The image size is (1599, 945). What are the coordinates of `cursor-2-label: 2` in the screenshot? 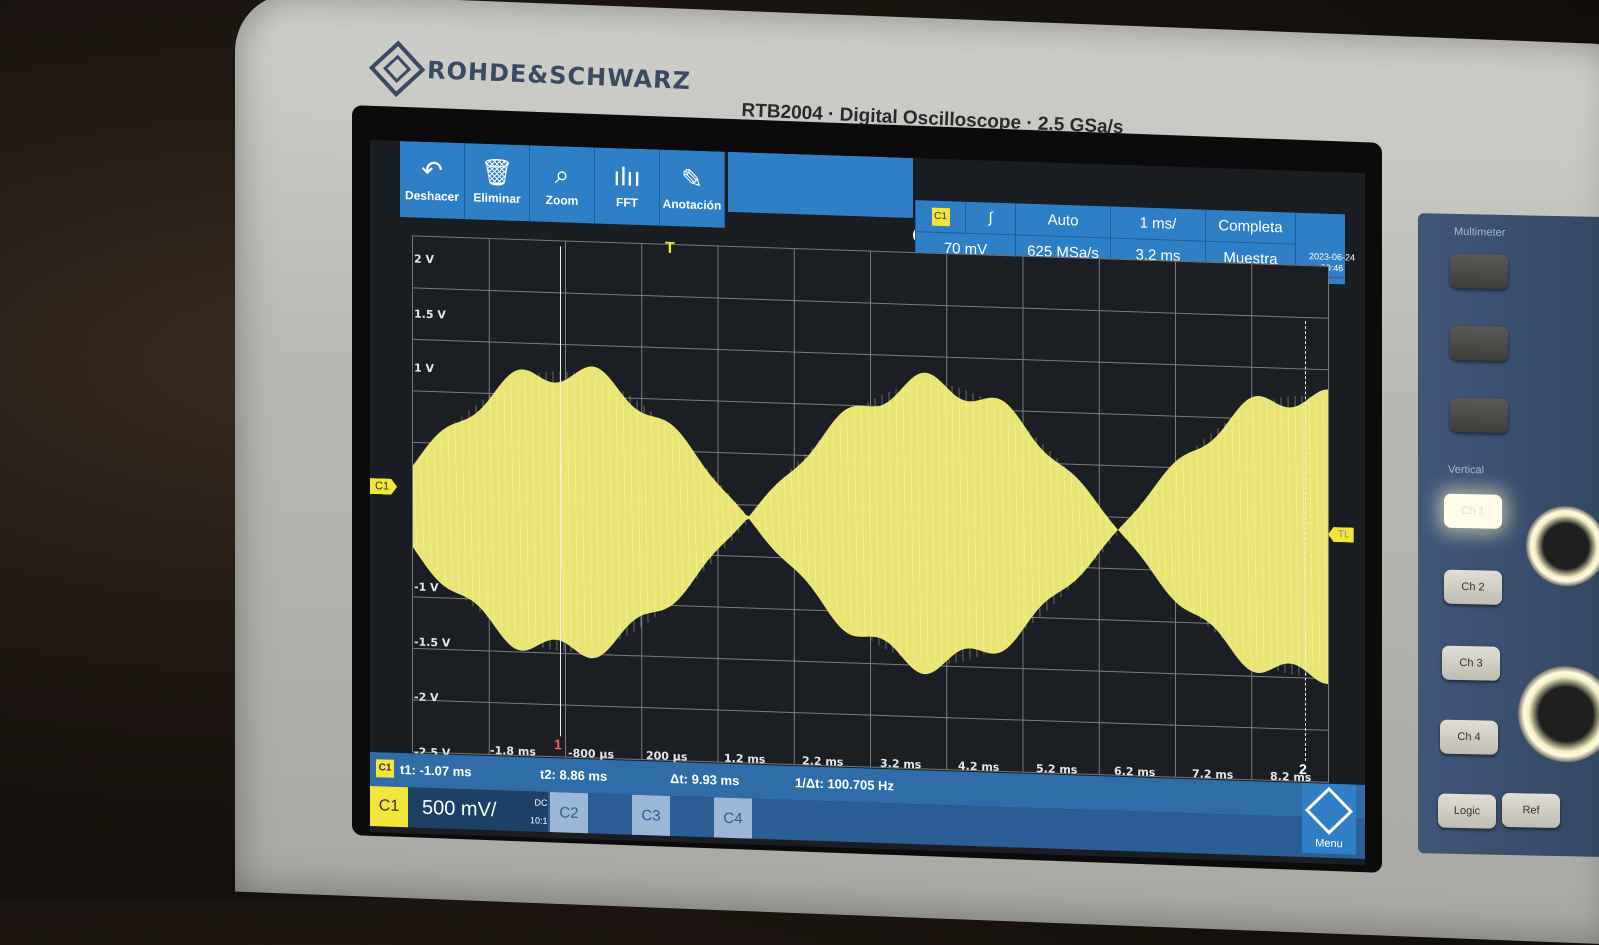 It's located at (1303, 769).